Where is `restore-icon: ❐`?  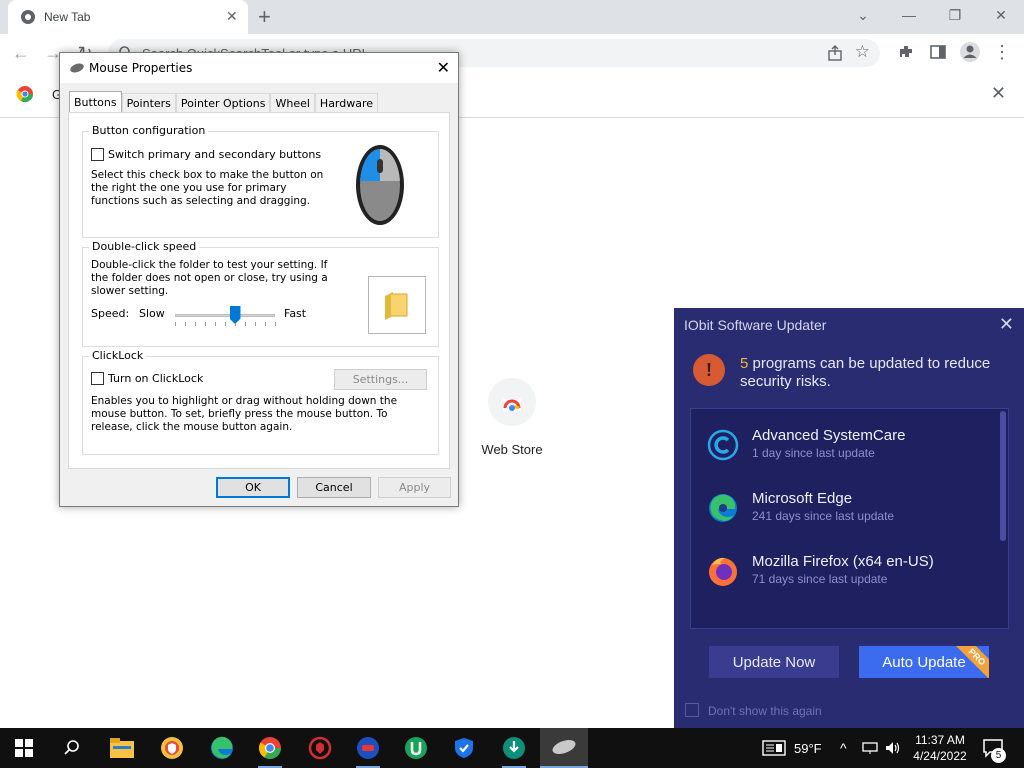
restore-icon: ❐ is located at coordinates (955, 15).